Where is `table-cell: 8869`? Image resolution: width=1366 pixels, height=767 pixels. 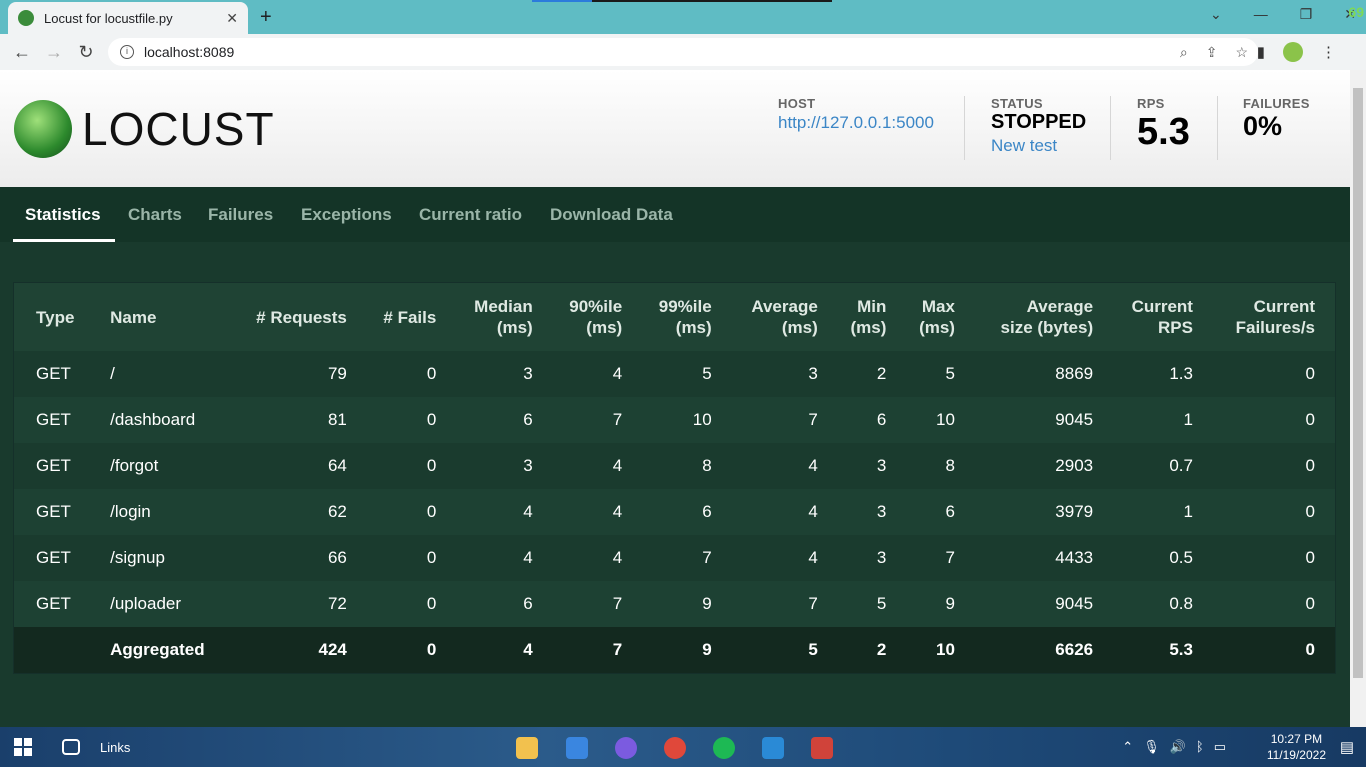 table-cell: 8869 is located at coordinates (1074, 373).